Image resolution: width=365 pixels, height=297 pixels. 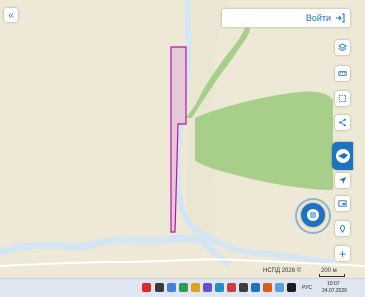 I want to click on ruler-button, so click(x=342, y=73).